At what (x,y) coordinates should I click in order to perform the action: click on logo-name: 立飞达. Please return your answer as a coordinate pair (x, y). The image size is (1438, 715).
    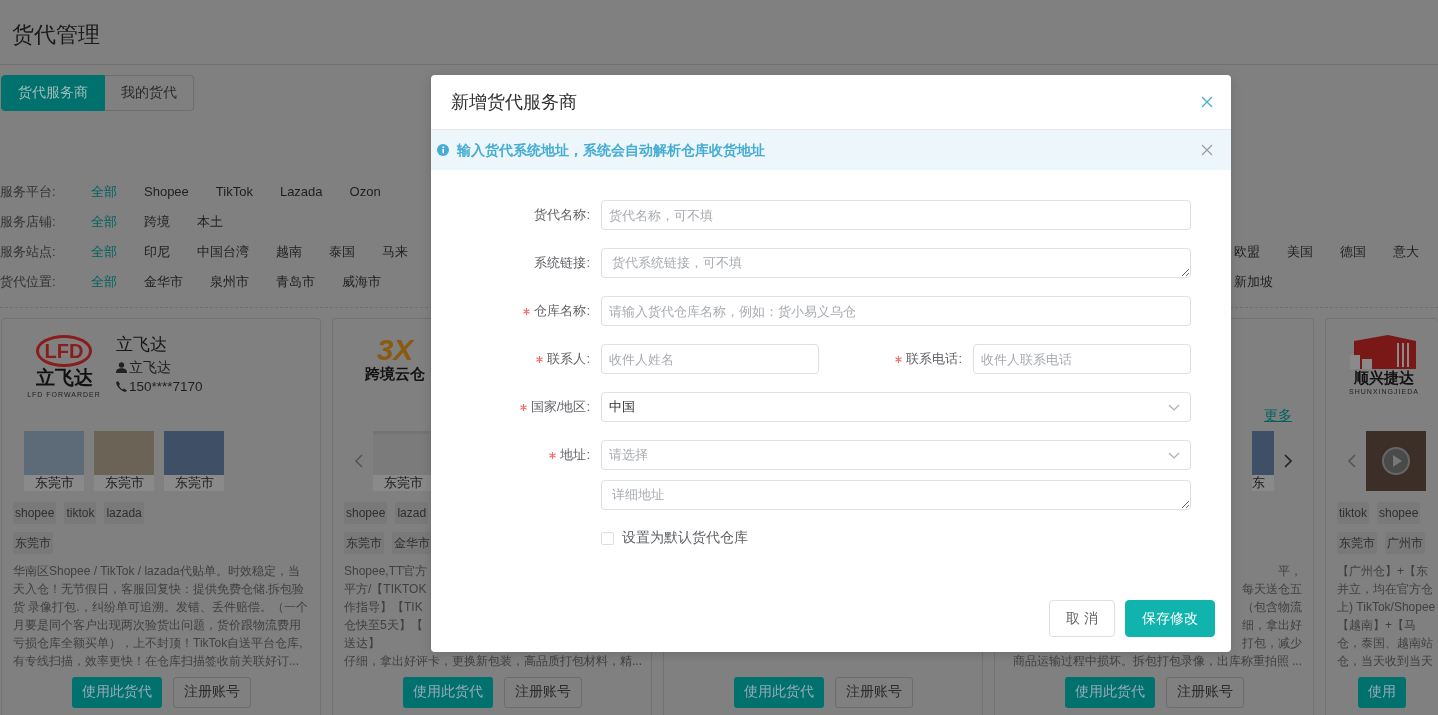
    Looking at the image, I should click on (64, 378).